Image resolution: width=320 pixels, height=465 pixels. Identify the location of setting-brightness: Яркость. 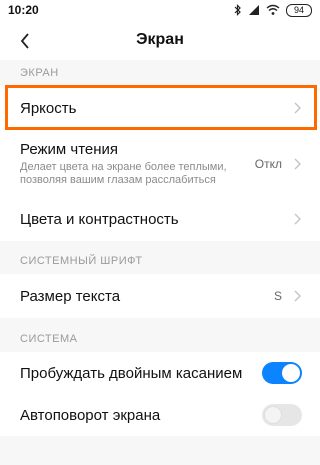
(160, 108).